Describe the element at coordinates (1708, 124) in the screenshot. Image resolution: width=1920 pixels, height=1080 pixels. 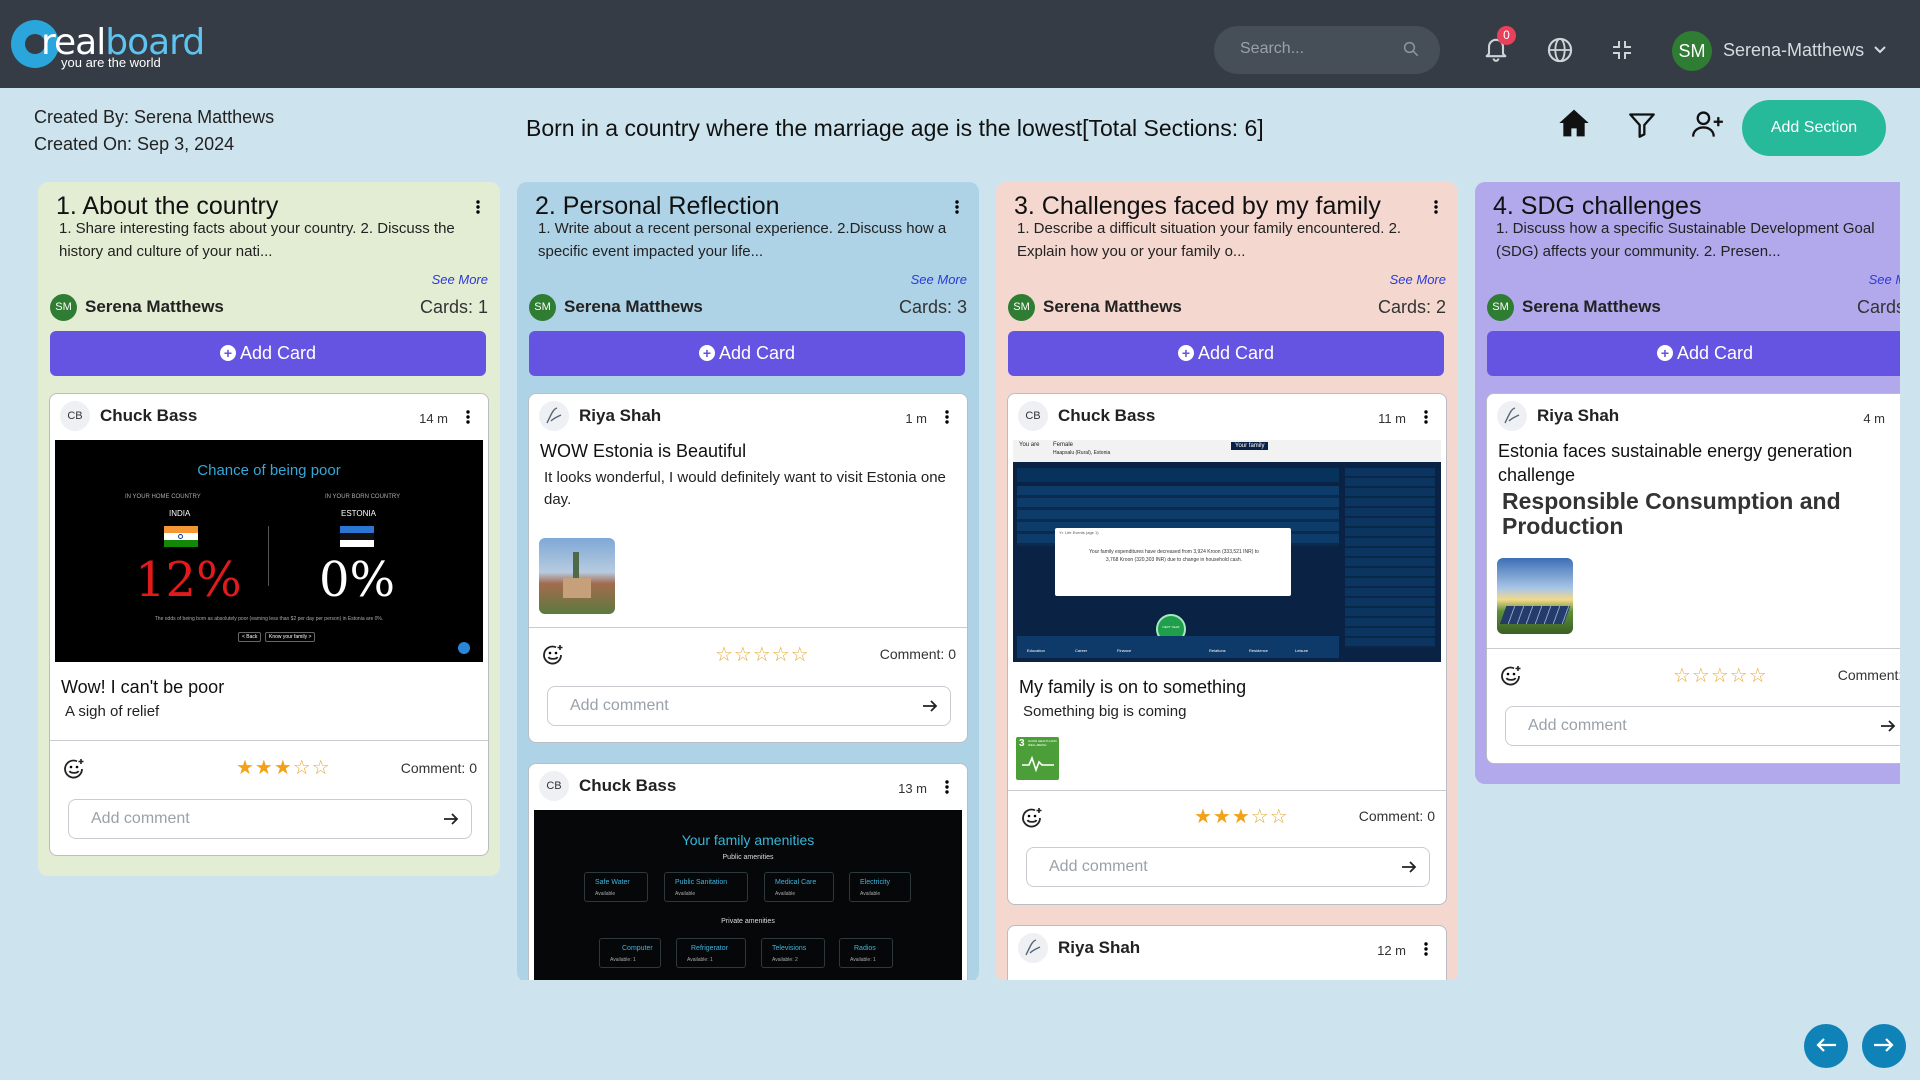
I see `add-user-icon` at that location.